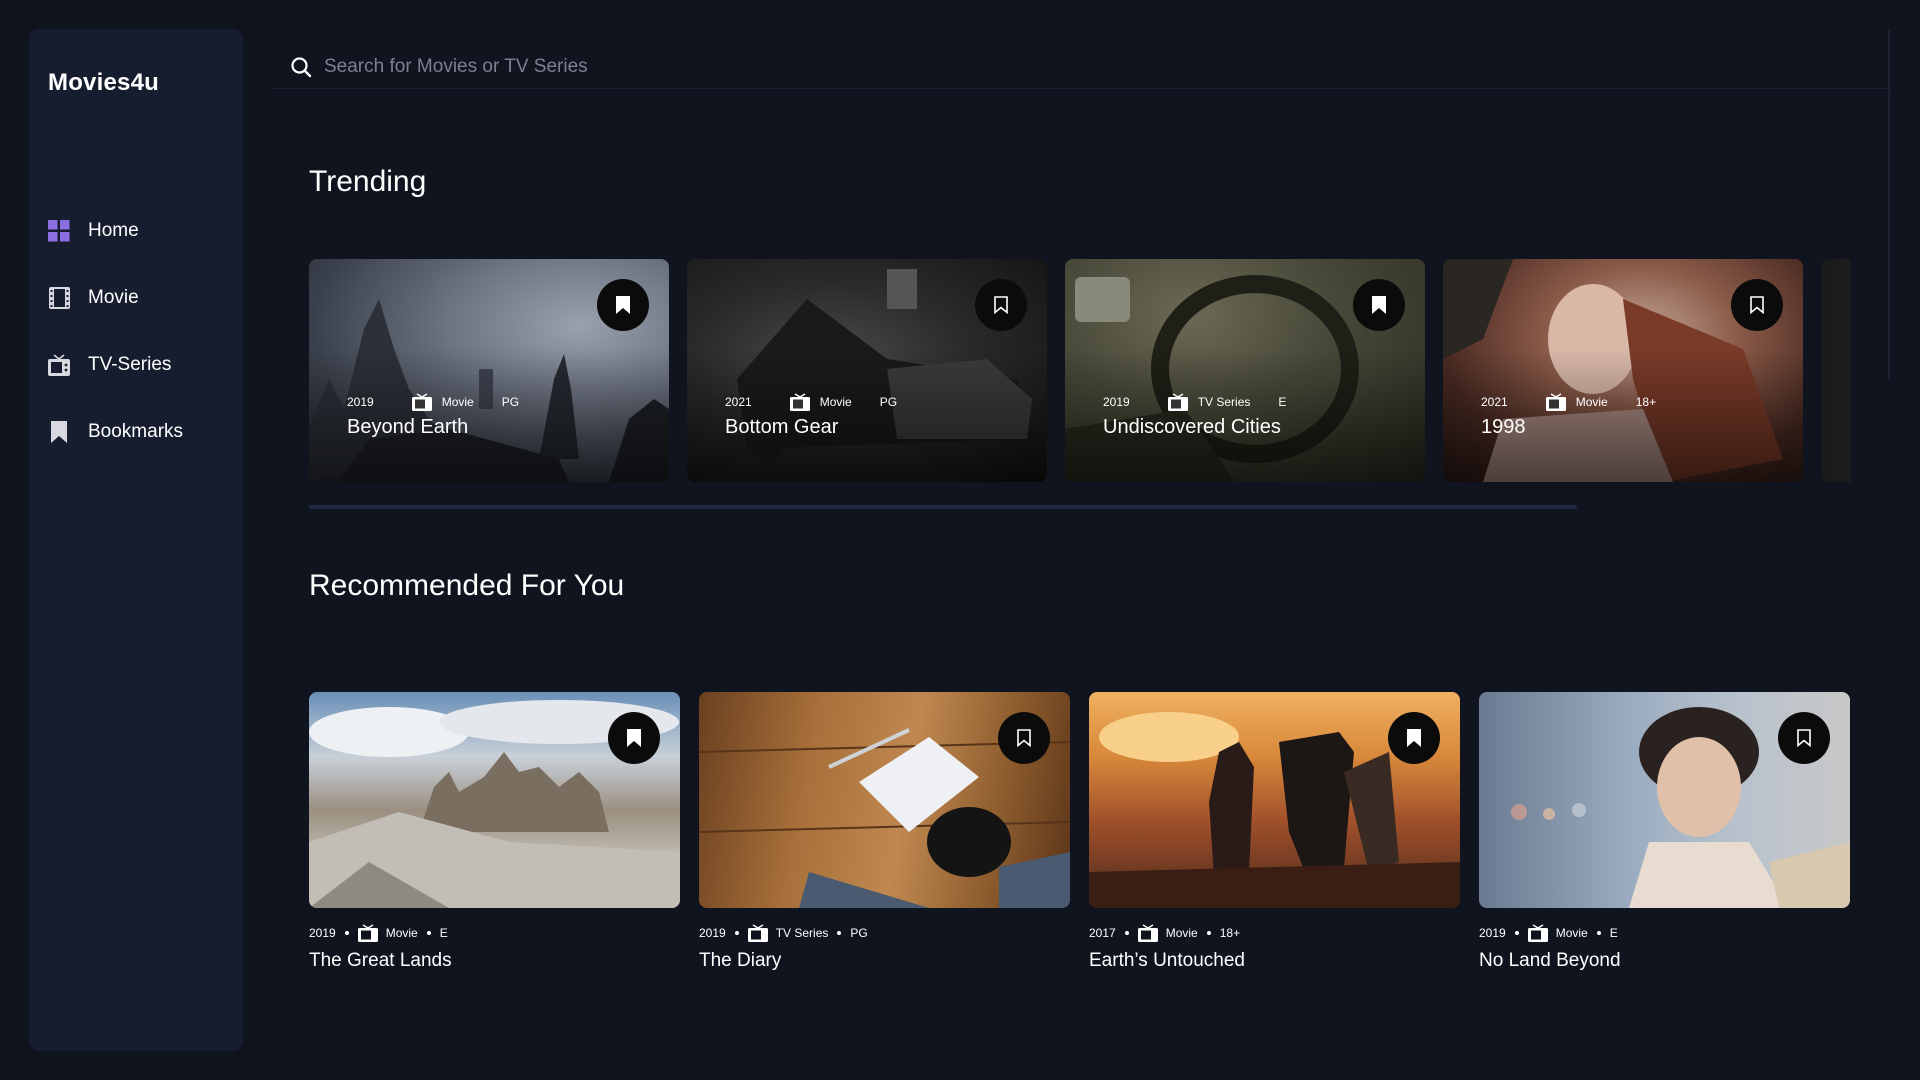 The image size is (1920, 1080). Describe the element at coordinates (368, 181) in the screenshot. I see `trending-title: Trending` at that location.